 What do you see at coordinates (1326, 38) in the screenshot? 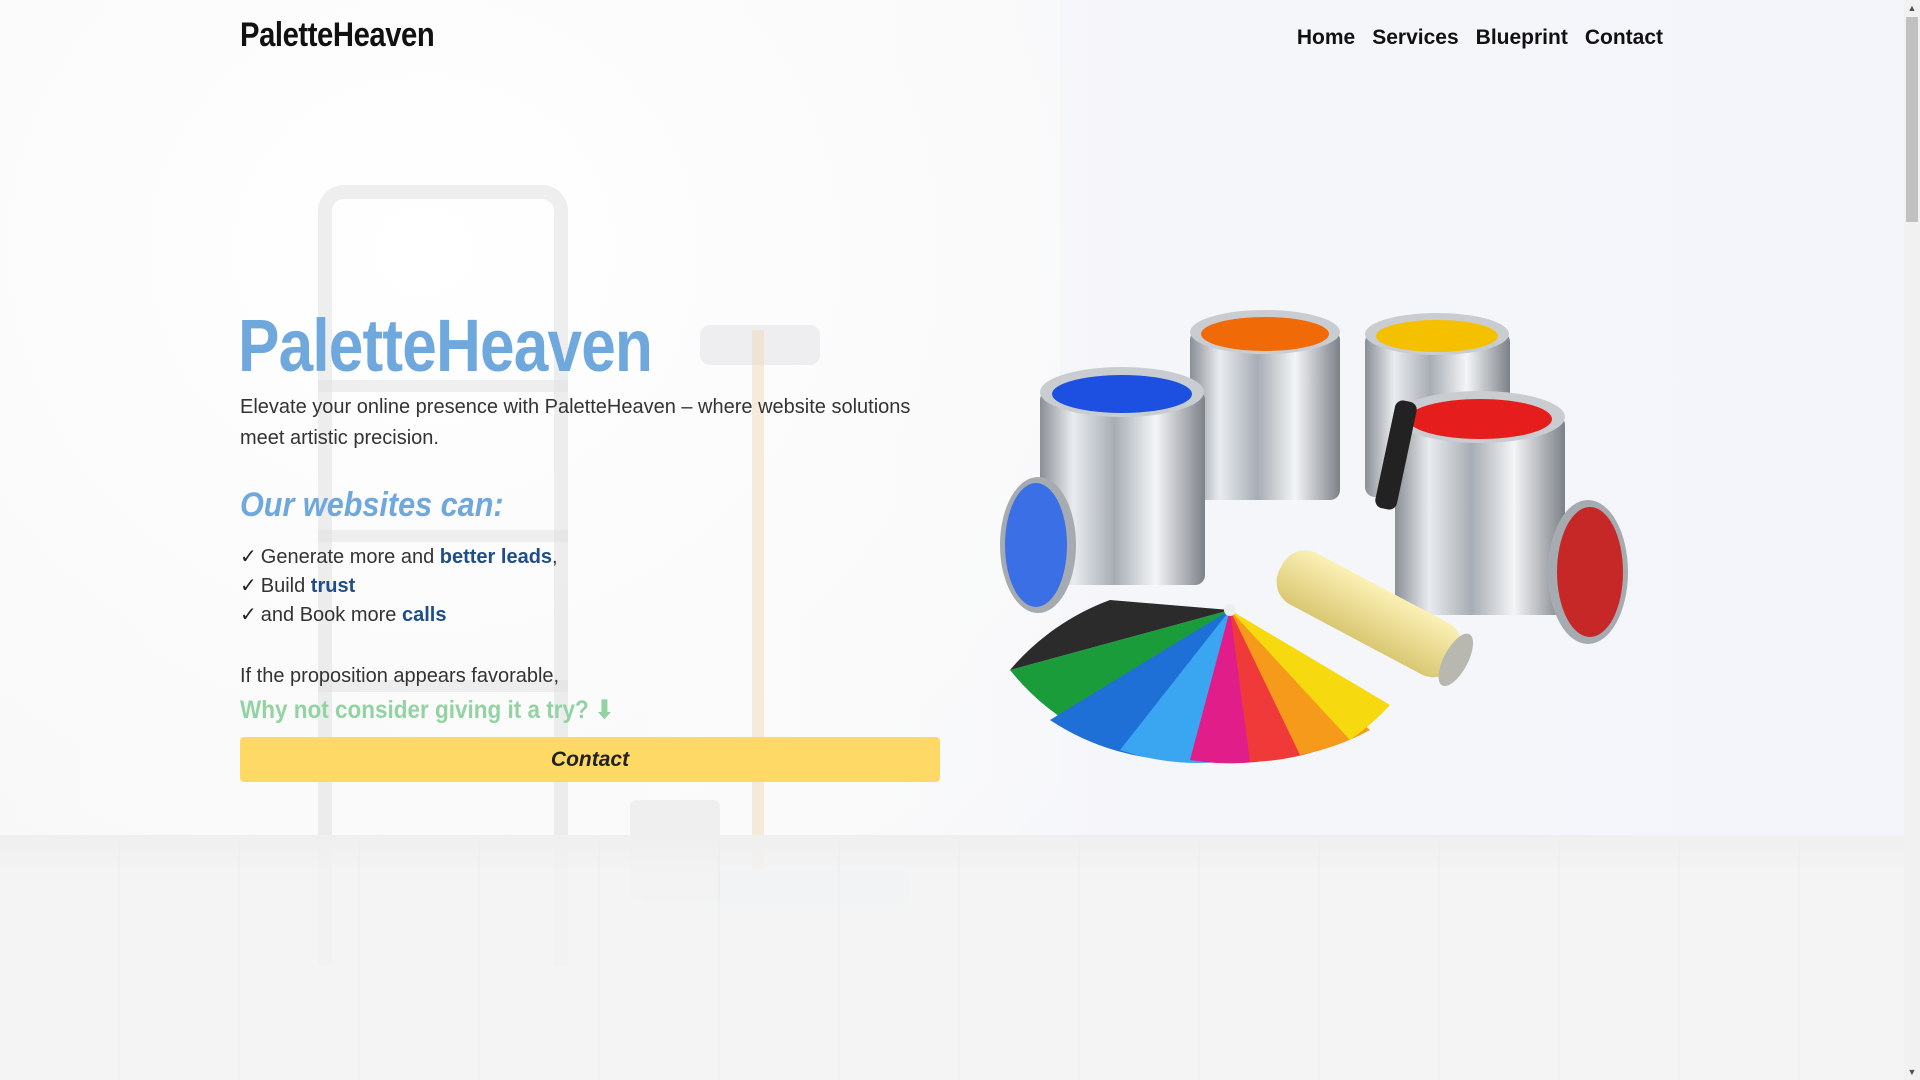
I see `nav-home: Home` at bounding box center [1326, 38].